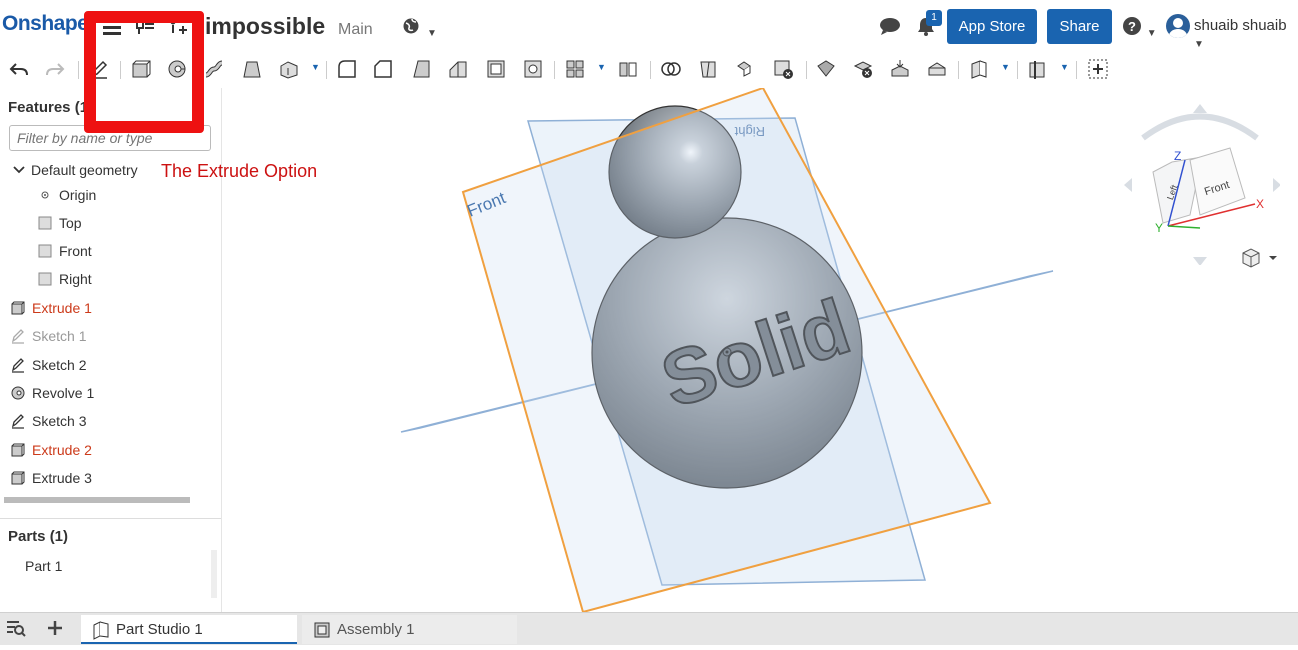 The image size is (1298, 650). What do you see at coordinates (934, 18) in the screenshot?
I see `notification-badge: 1` at bounding box center [934, 18].